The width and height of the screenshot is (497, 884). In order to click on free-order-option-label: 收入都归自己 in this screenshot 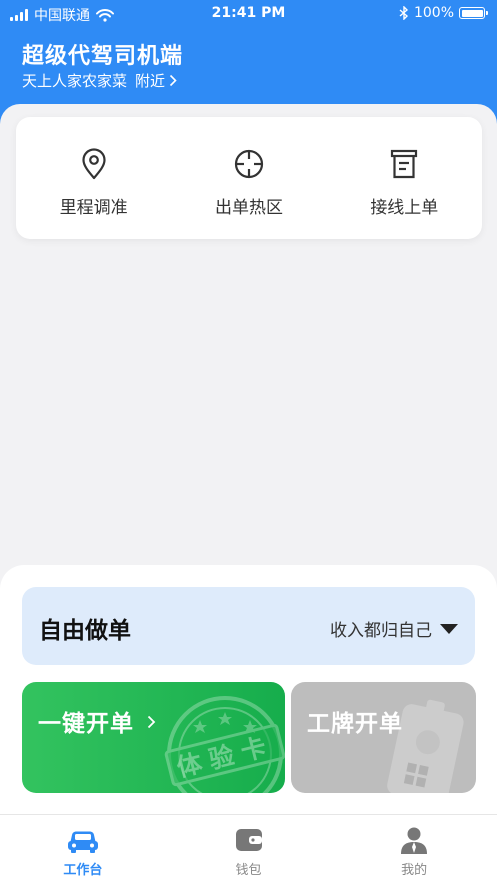, I will do `click(381, 631)`.